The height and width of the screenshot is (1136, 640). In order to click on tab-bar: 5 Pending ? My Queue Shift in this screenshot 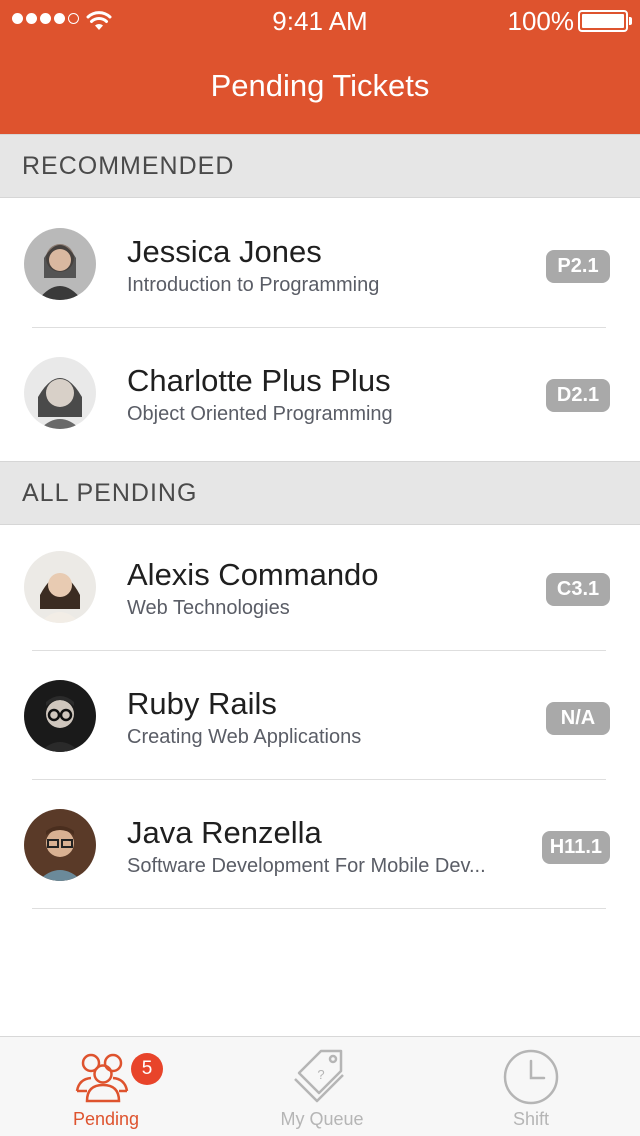, I will do `click(320, 1086)`.